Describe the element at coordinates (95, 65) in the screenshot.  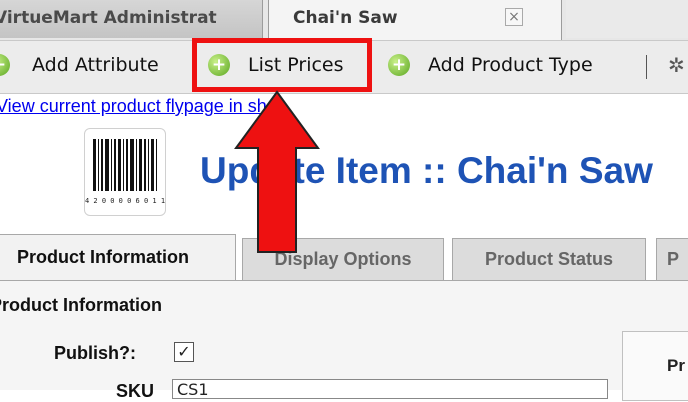
I see `add-attribute-label: Add Attribute` at that location.